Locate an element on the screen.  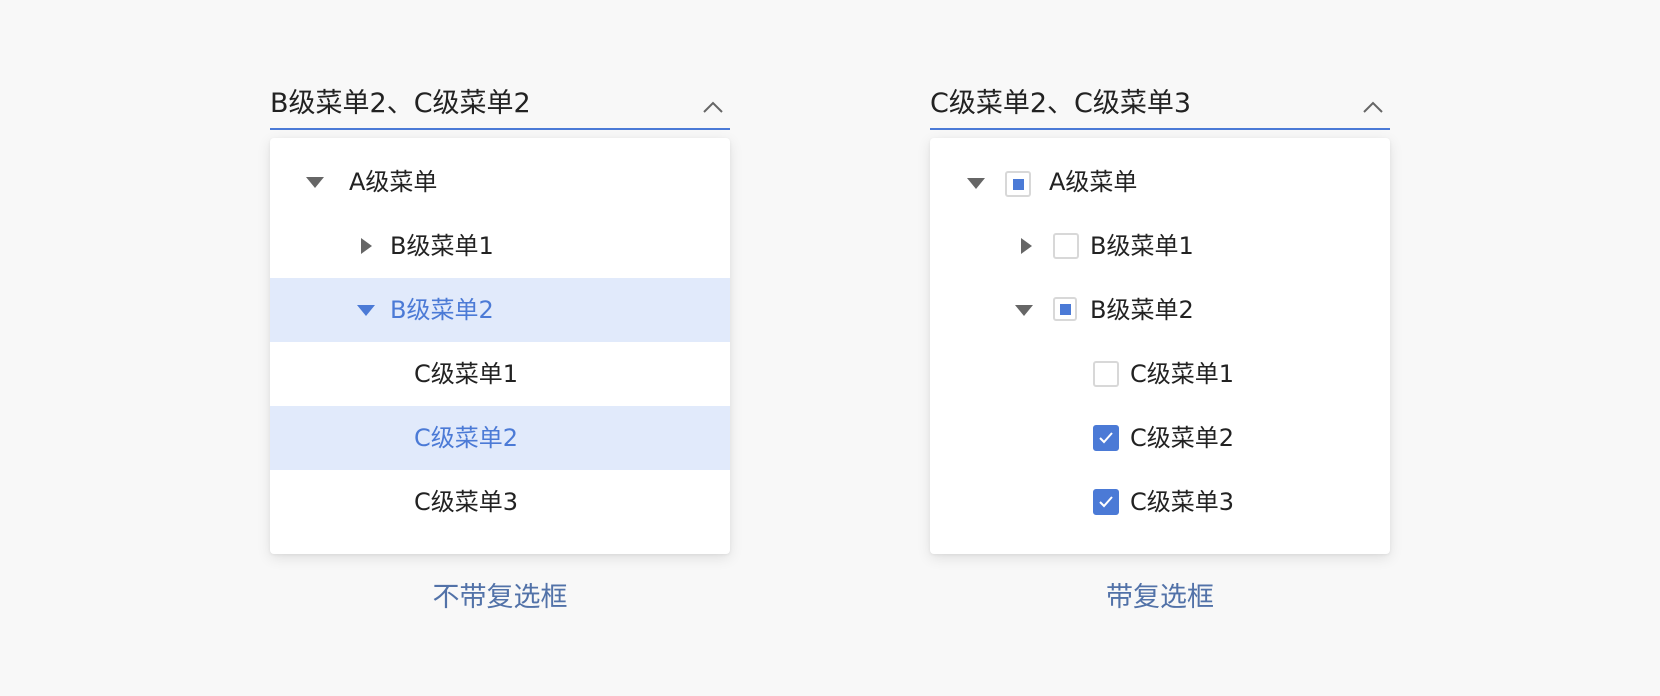
select-value-text: B级菜单2、C级菜单2 is located at coordinates (400, 103).